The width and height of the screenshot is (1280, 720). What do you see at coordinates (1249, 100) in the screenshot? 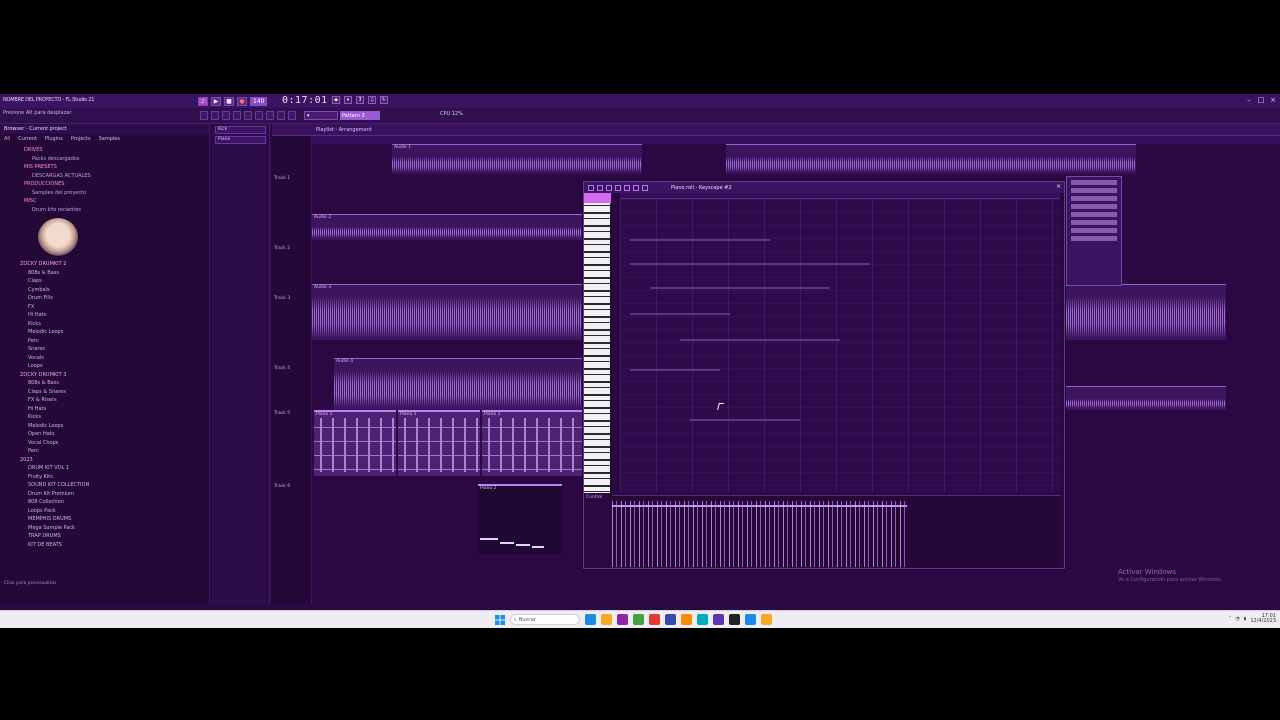
I see `minimize-icon: –` at bounding box center [1249, 100].